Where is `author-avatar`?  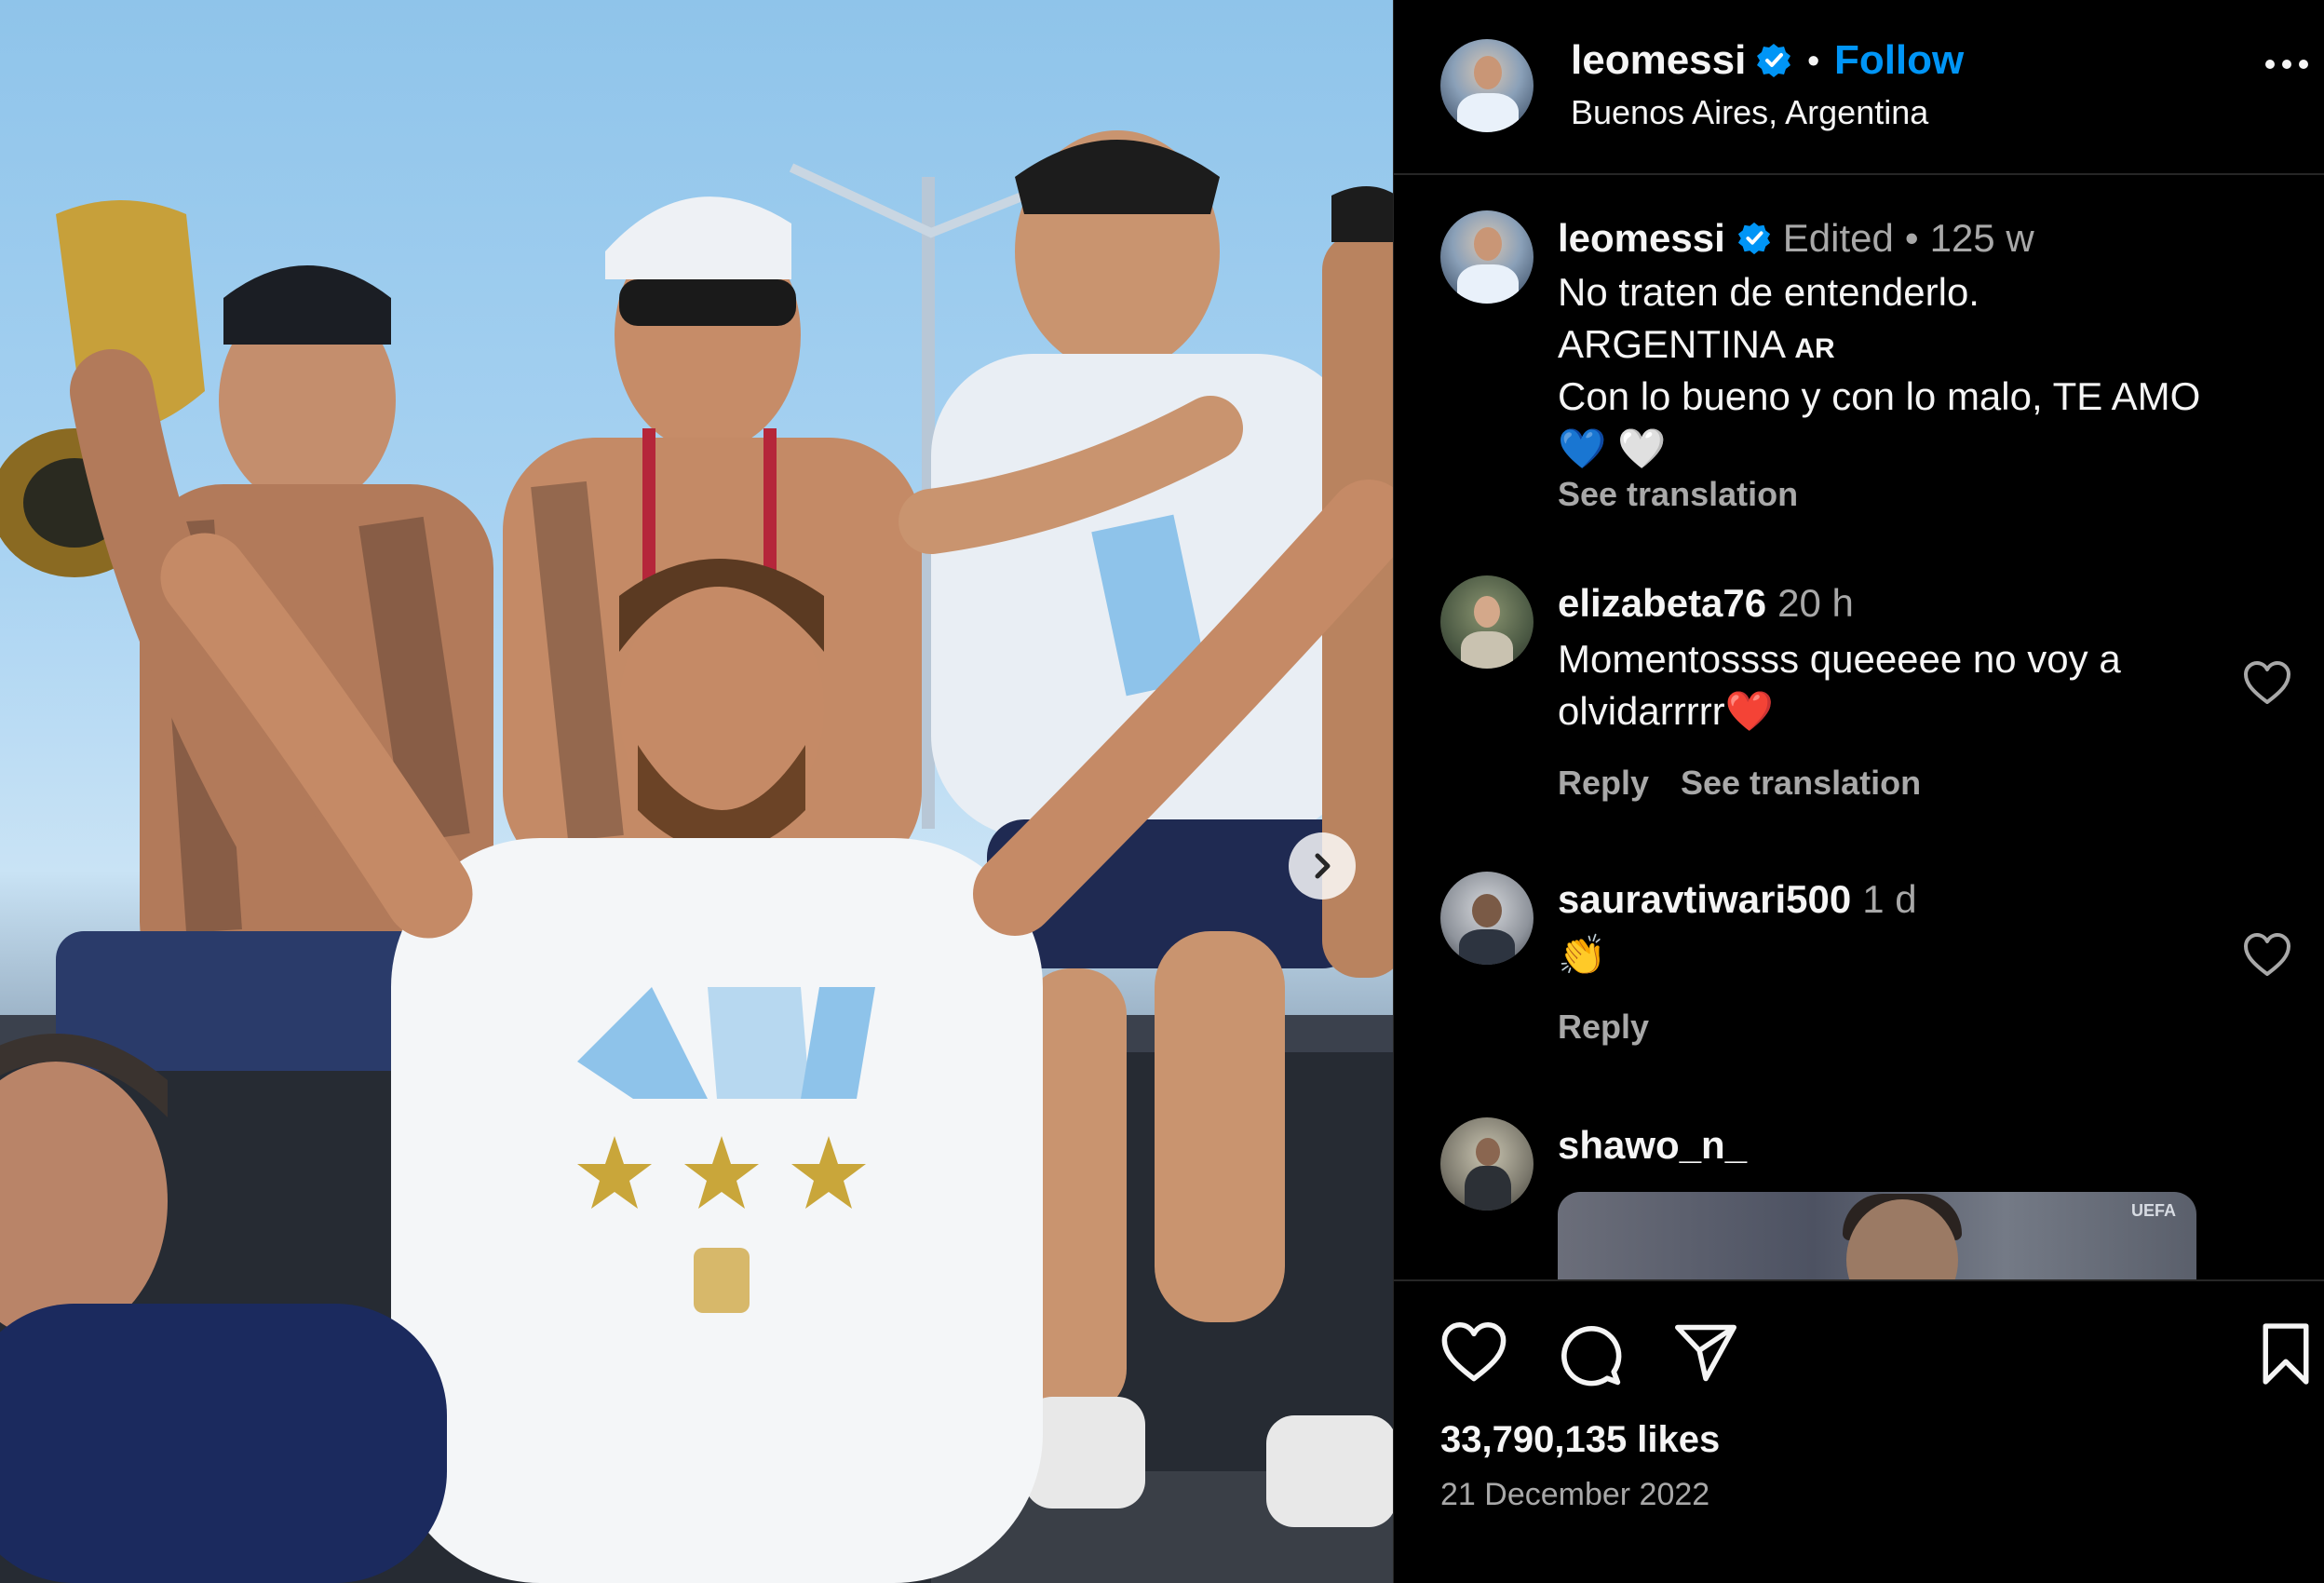 author-avatar is located at coordinates (1487, 85).